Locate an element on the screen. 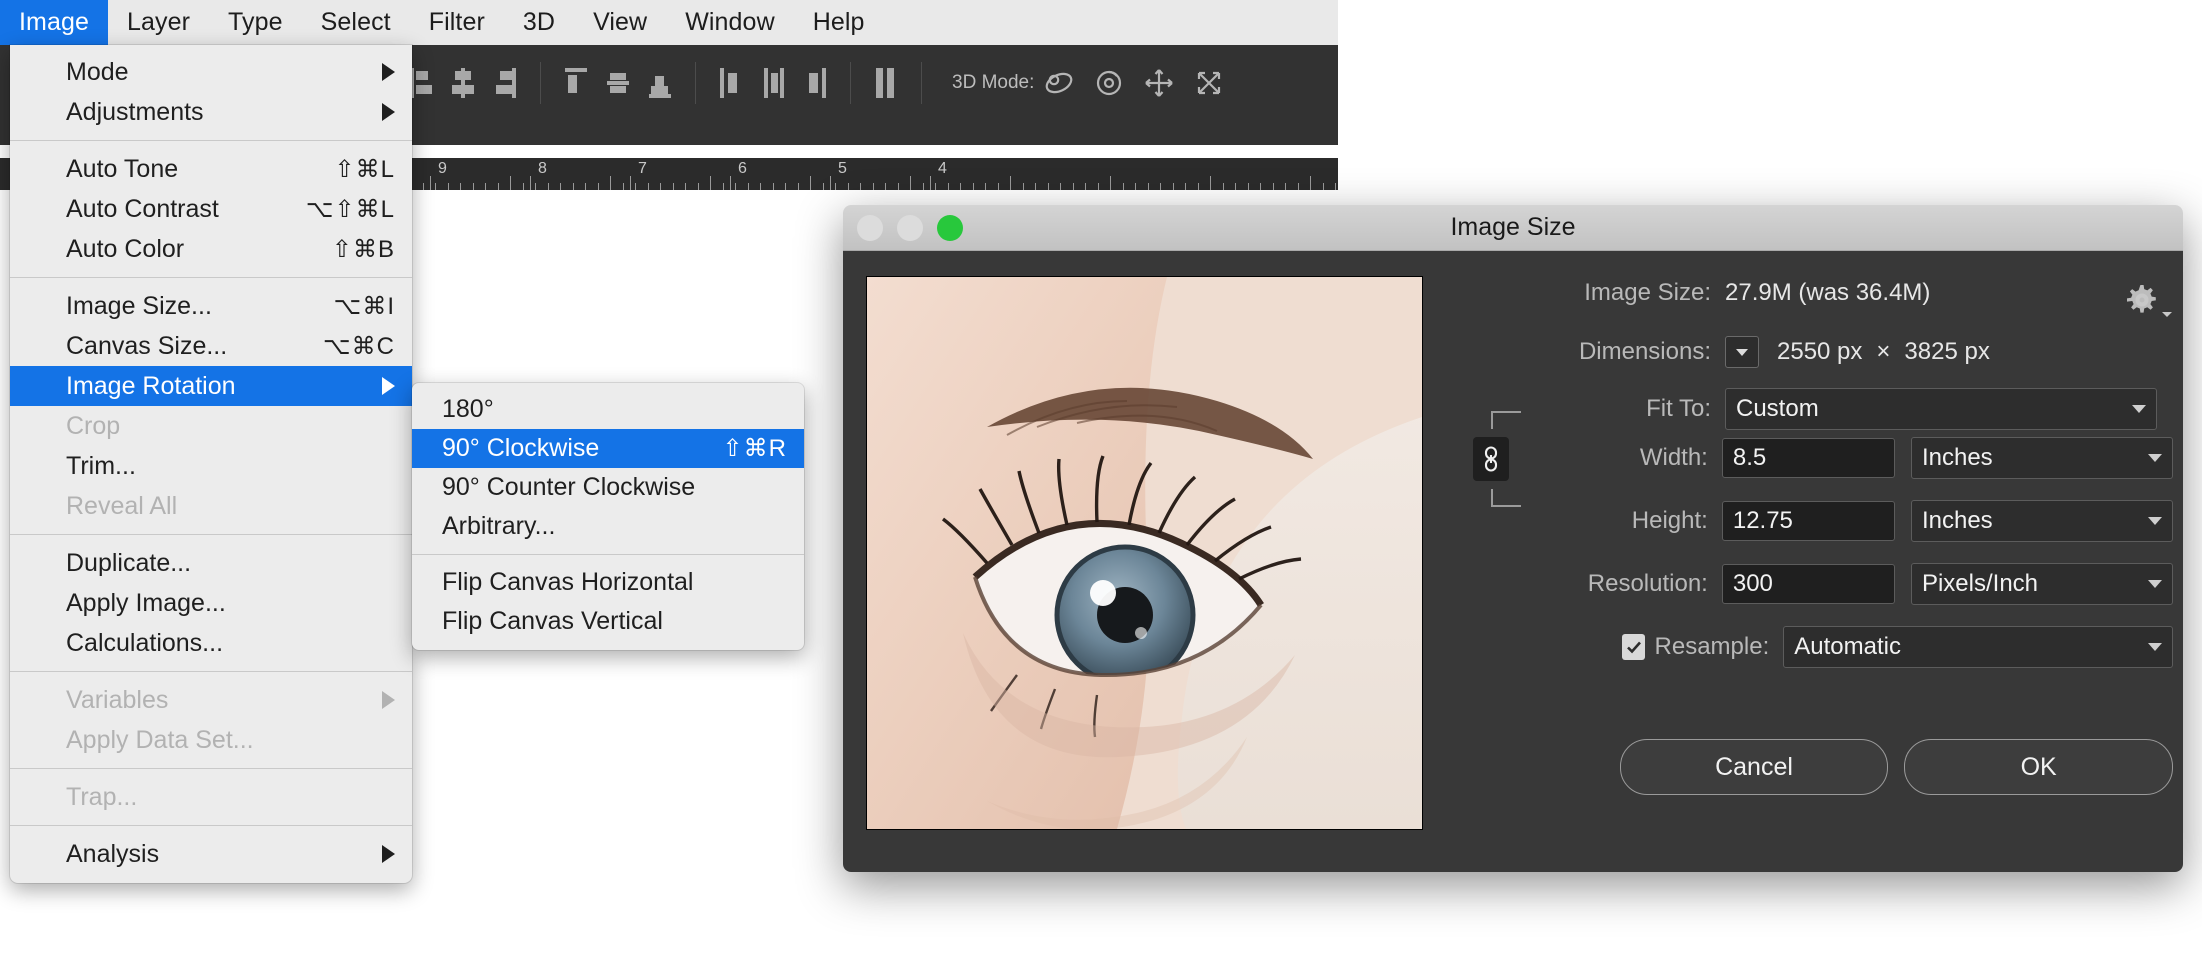 Image resolution: width=2202 pixels, height=956 pixels. menu-item-label: Reveal All is located at coordinates (122, 505).